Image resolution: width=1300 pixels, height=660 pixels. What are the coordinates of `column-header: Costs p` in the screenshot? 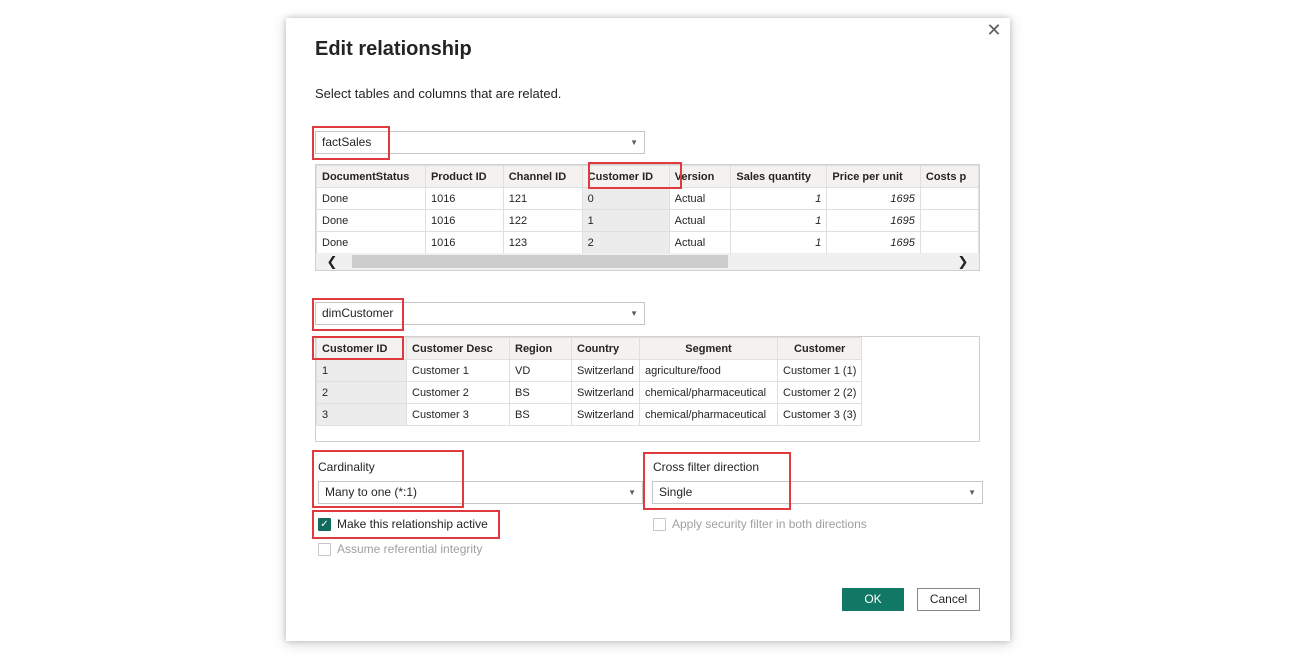 It's located at (949, 176).